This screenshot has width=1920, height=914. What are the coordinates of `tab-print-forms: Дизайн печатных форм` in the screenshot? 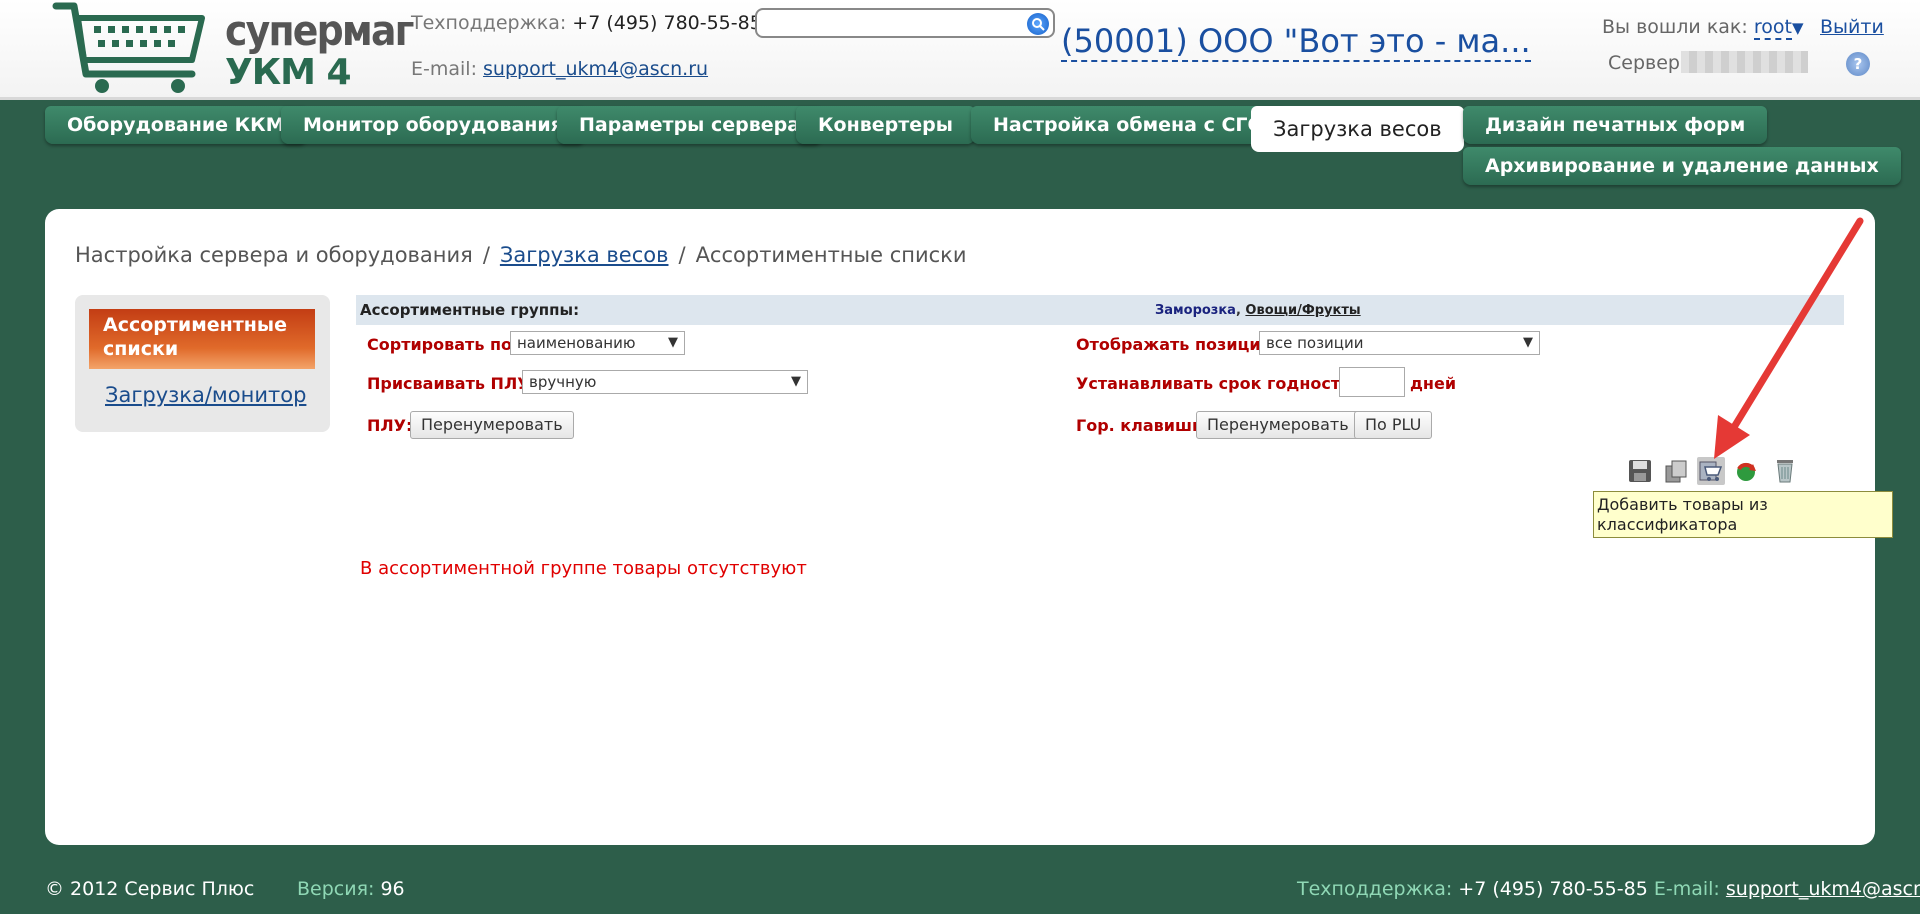 It's located at (1615, 125).